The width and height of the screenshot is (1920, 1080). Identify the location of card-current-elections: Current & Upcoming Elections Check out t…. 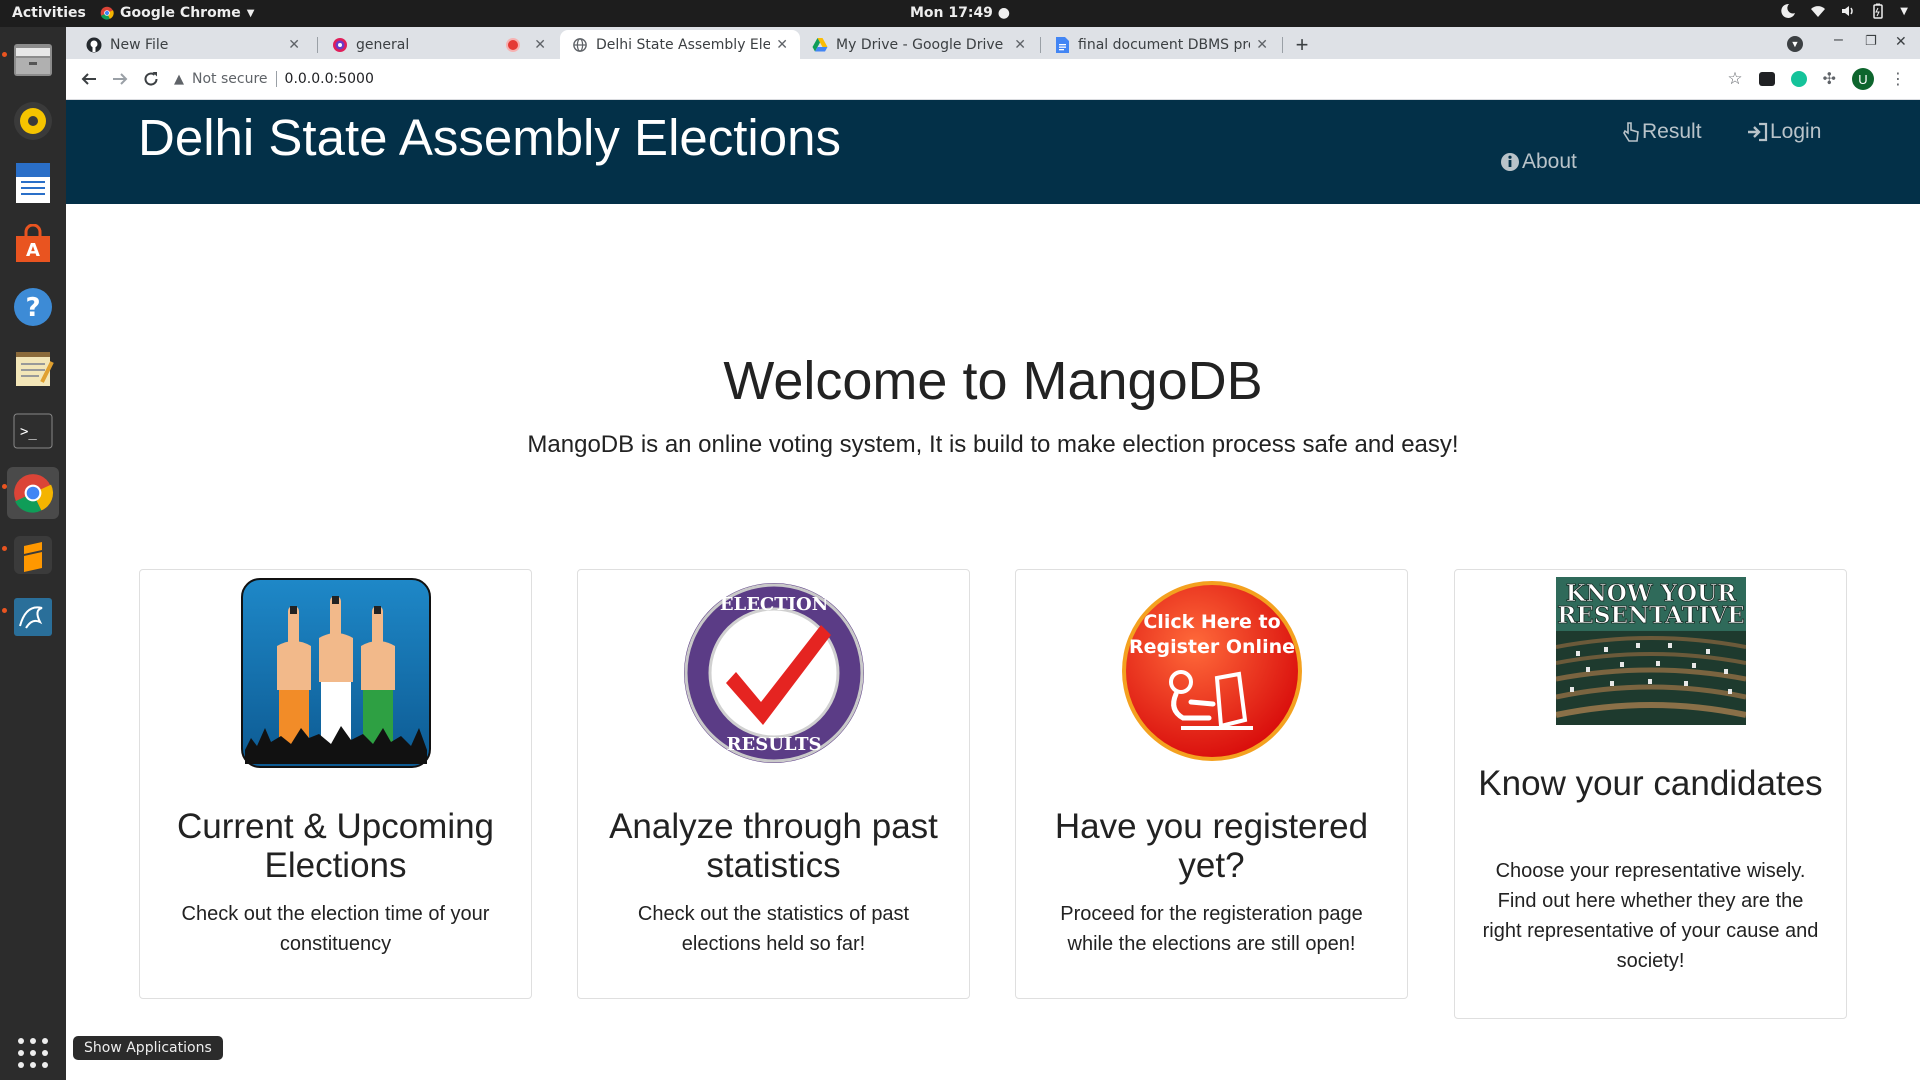
(335, 784).